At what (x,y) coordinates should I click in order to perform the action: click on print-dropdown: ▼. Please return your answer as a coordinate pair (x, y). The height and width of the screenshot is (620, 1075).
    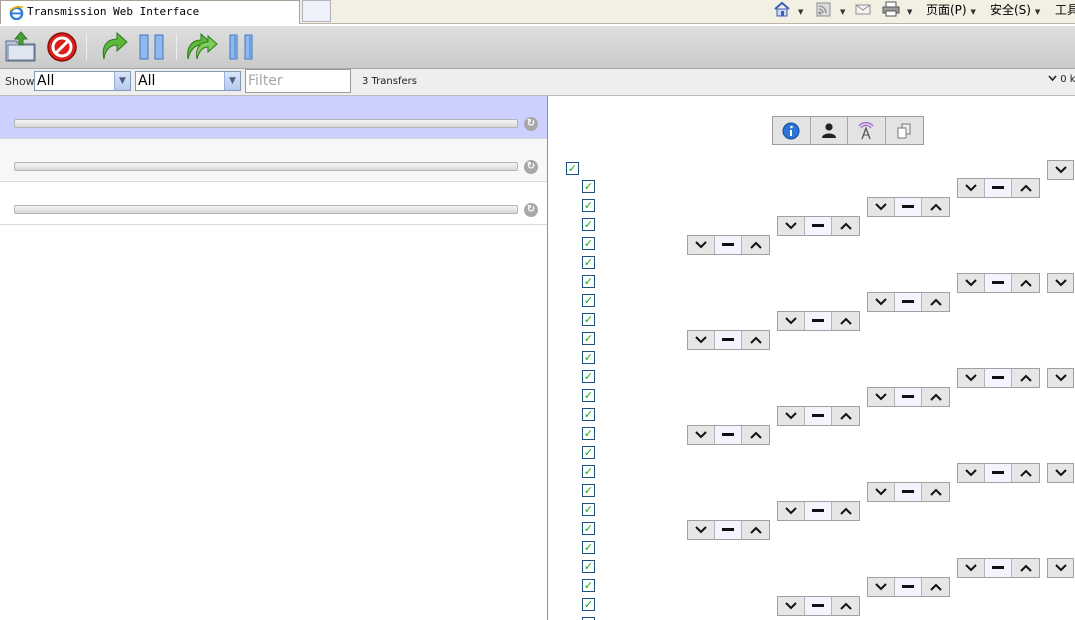
    Looking at the image, I should click on (909, 12).